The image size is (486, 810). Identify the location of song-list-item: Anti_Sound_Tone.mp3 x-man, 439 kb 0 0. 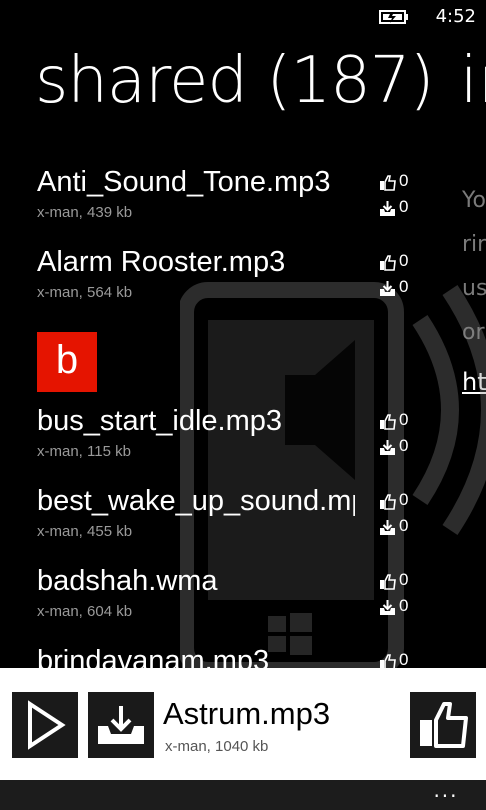
(222, 201).